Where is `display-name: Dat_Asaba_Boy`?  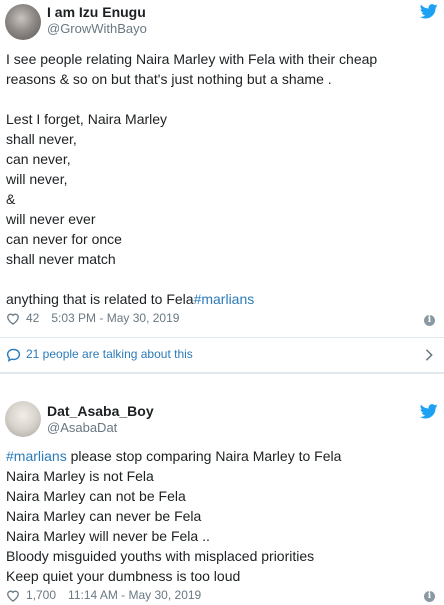 display-name: Dat_Asaba_Boy is located at coordinates (100, 411).